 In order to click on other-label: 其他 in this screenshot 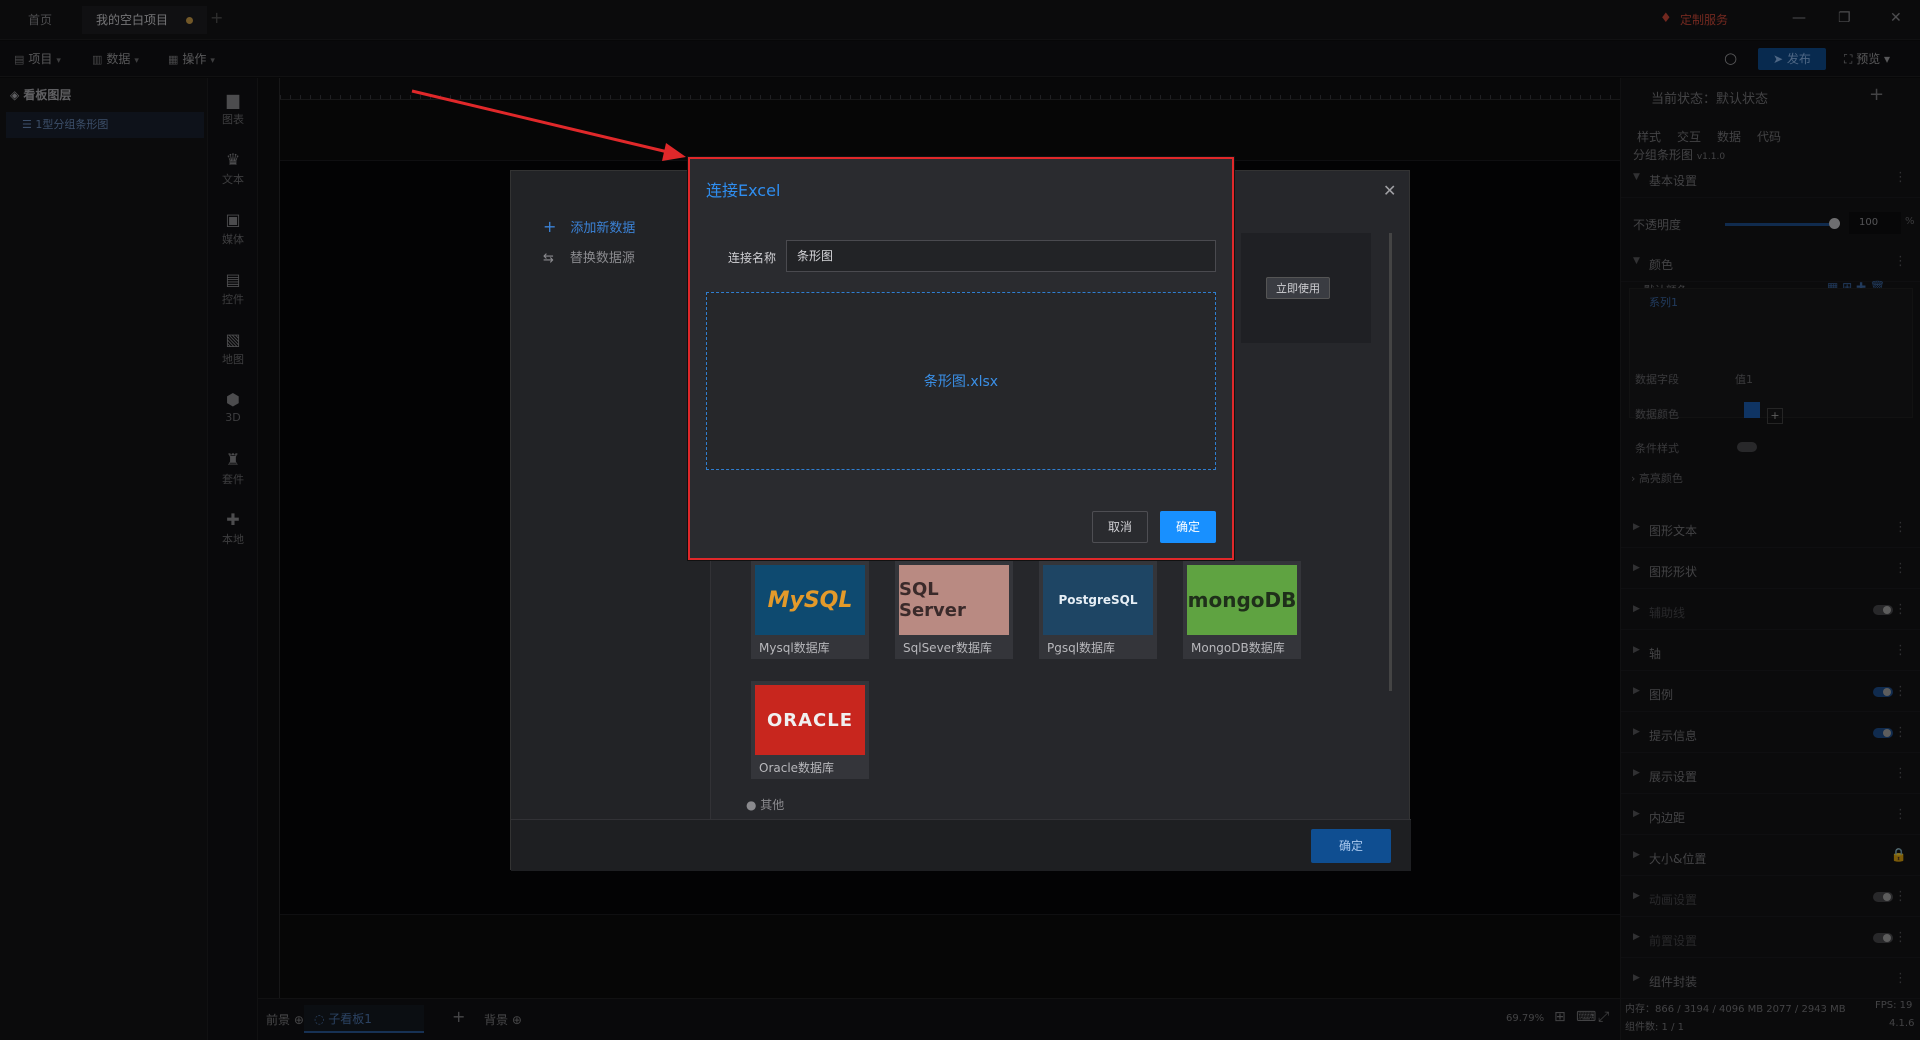, I will do `click(772, 805)`.